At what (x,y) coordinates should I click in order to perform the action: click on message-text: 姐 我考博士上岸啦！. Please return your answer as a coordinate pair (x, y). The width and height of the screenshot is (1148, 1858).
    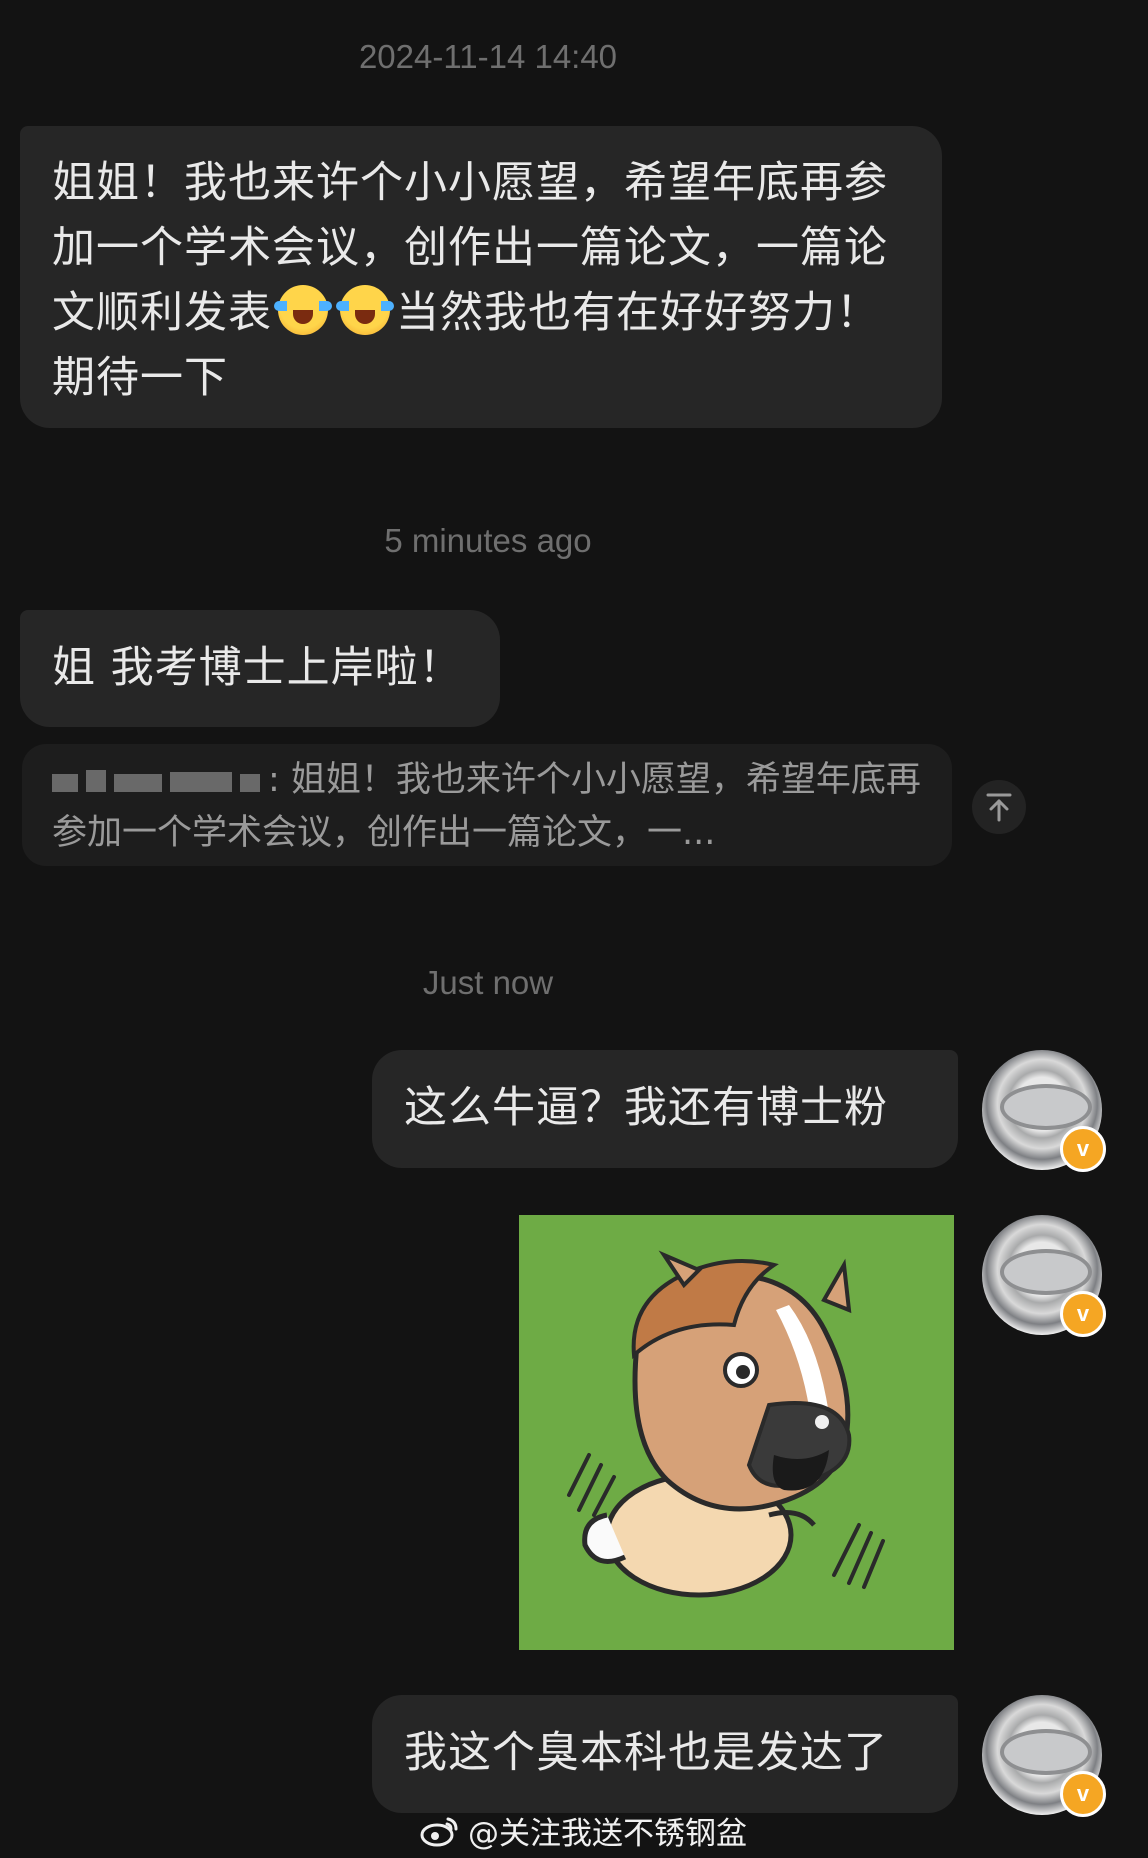
    Looking at the image, I should click on (257, 668).